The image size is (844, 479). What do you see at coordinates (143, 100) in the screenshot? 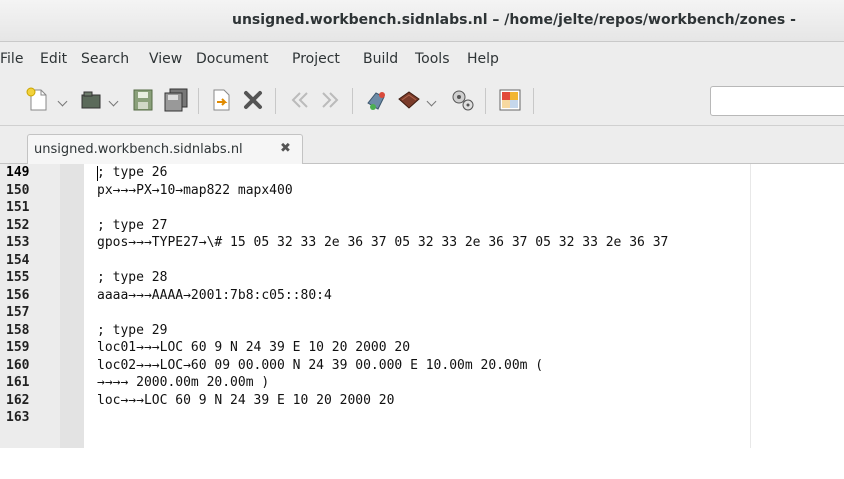
I see `save-icon` at bounding box center [143, 100].